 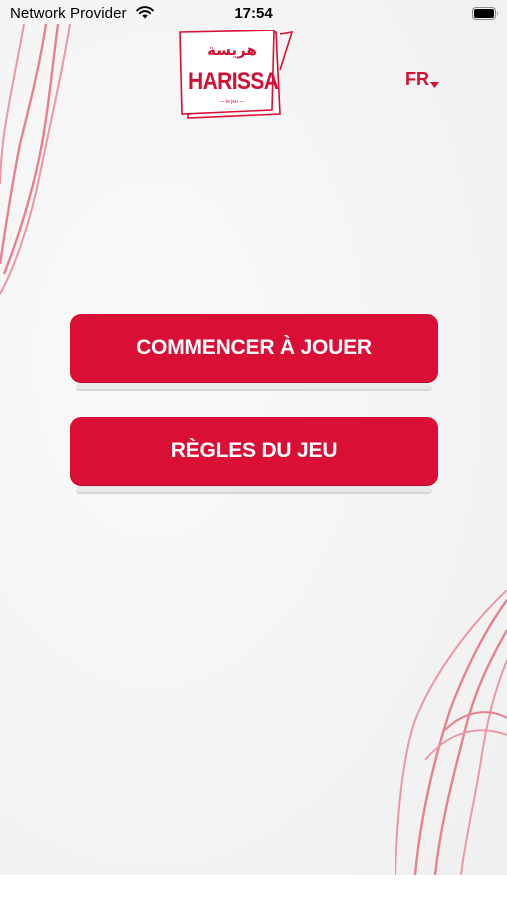 I want to click on clock: 17:54, so click(x=253, y=13).